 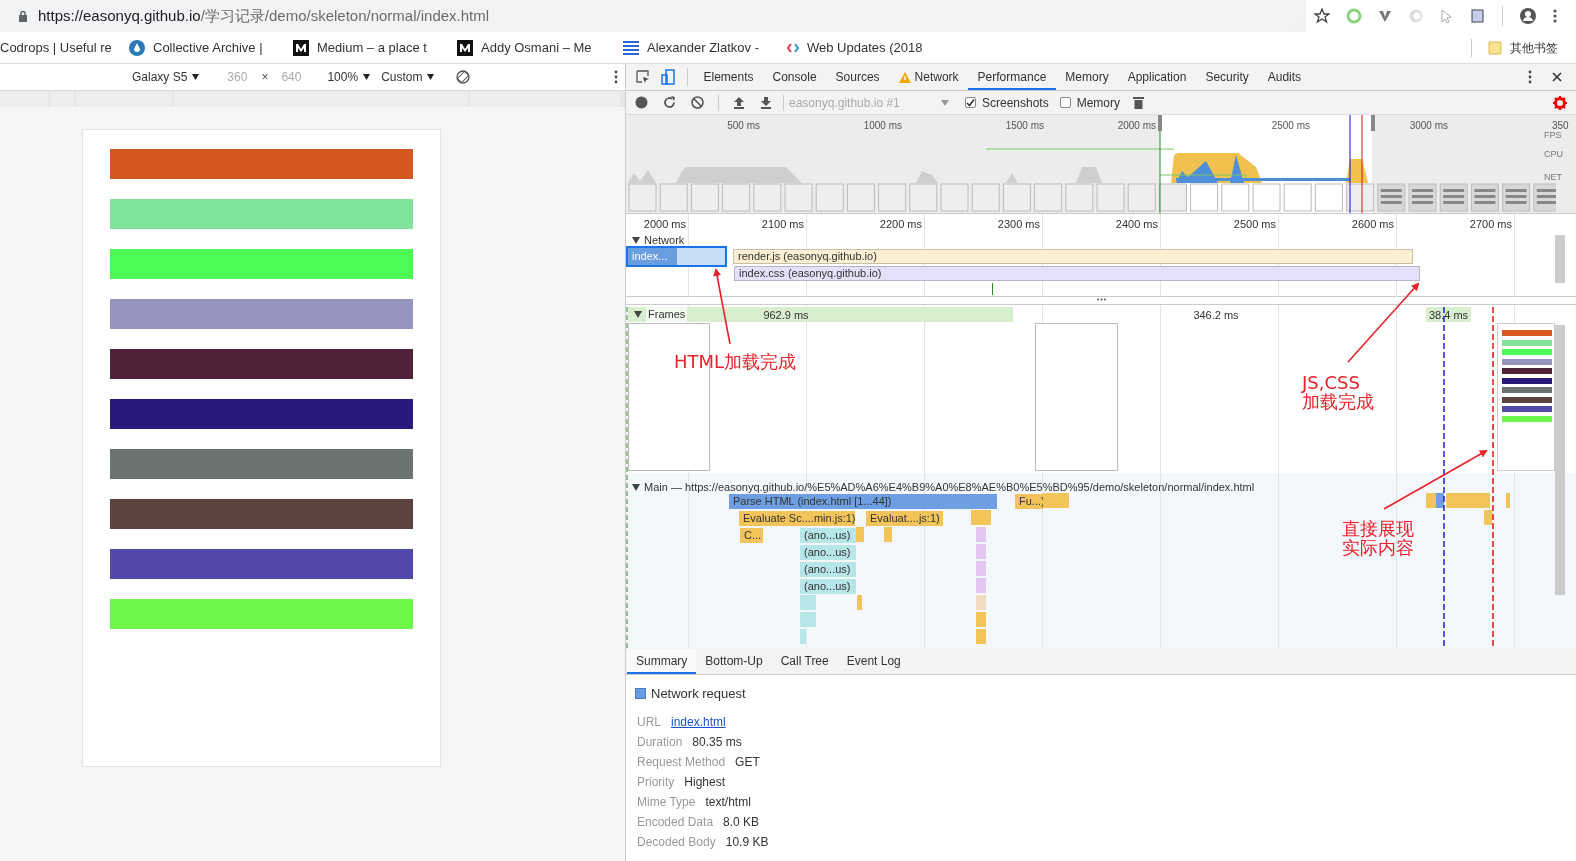 What do you see at coordinates (463, 77) in the screenshot?
I see `rotate-icon` at bounding box center [463, 77].